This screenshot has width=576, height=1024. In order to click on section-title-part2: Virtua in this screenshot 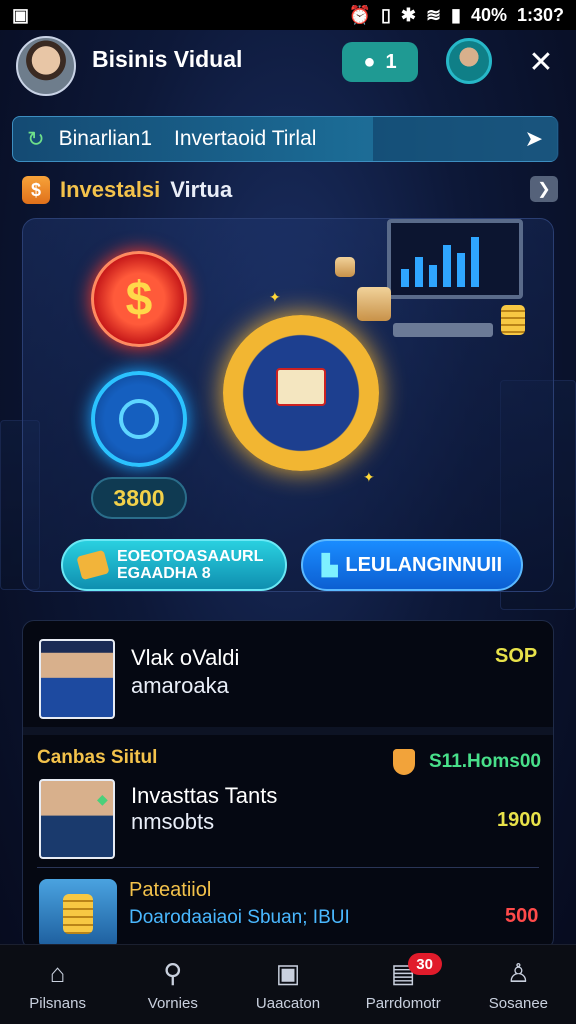, I will do `click(201, 189)`.